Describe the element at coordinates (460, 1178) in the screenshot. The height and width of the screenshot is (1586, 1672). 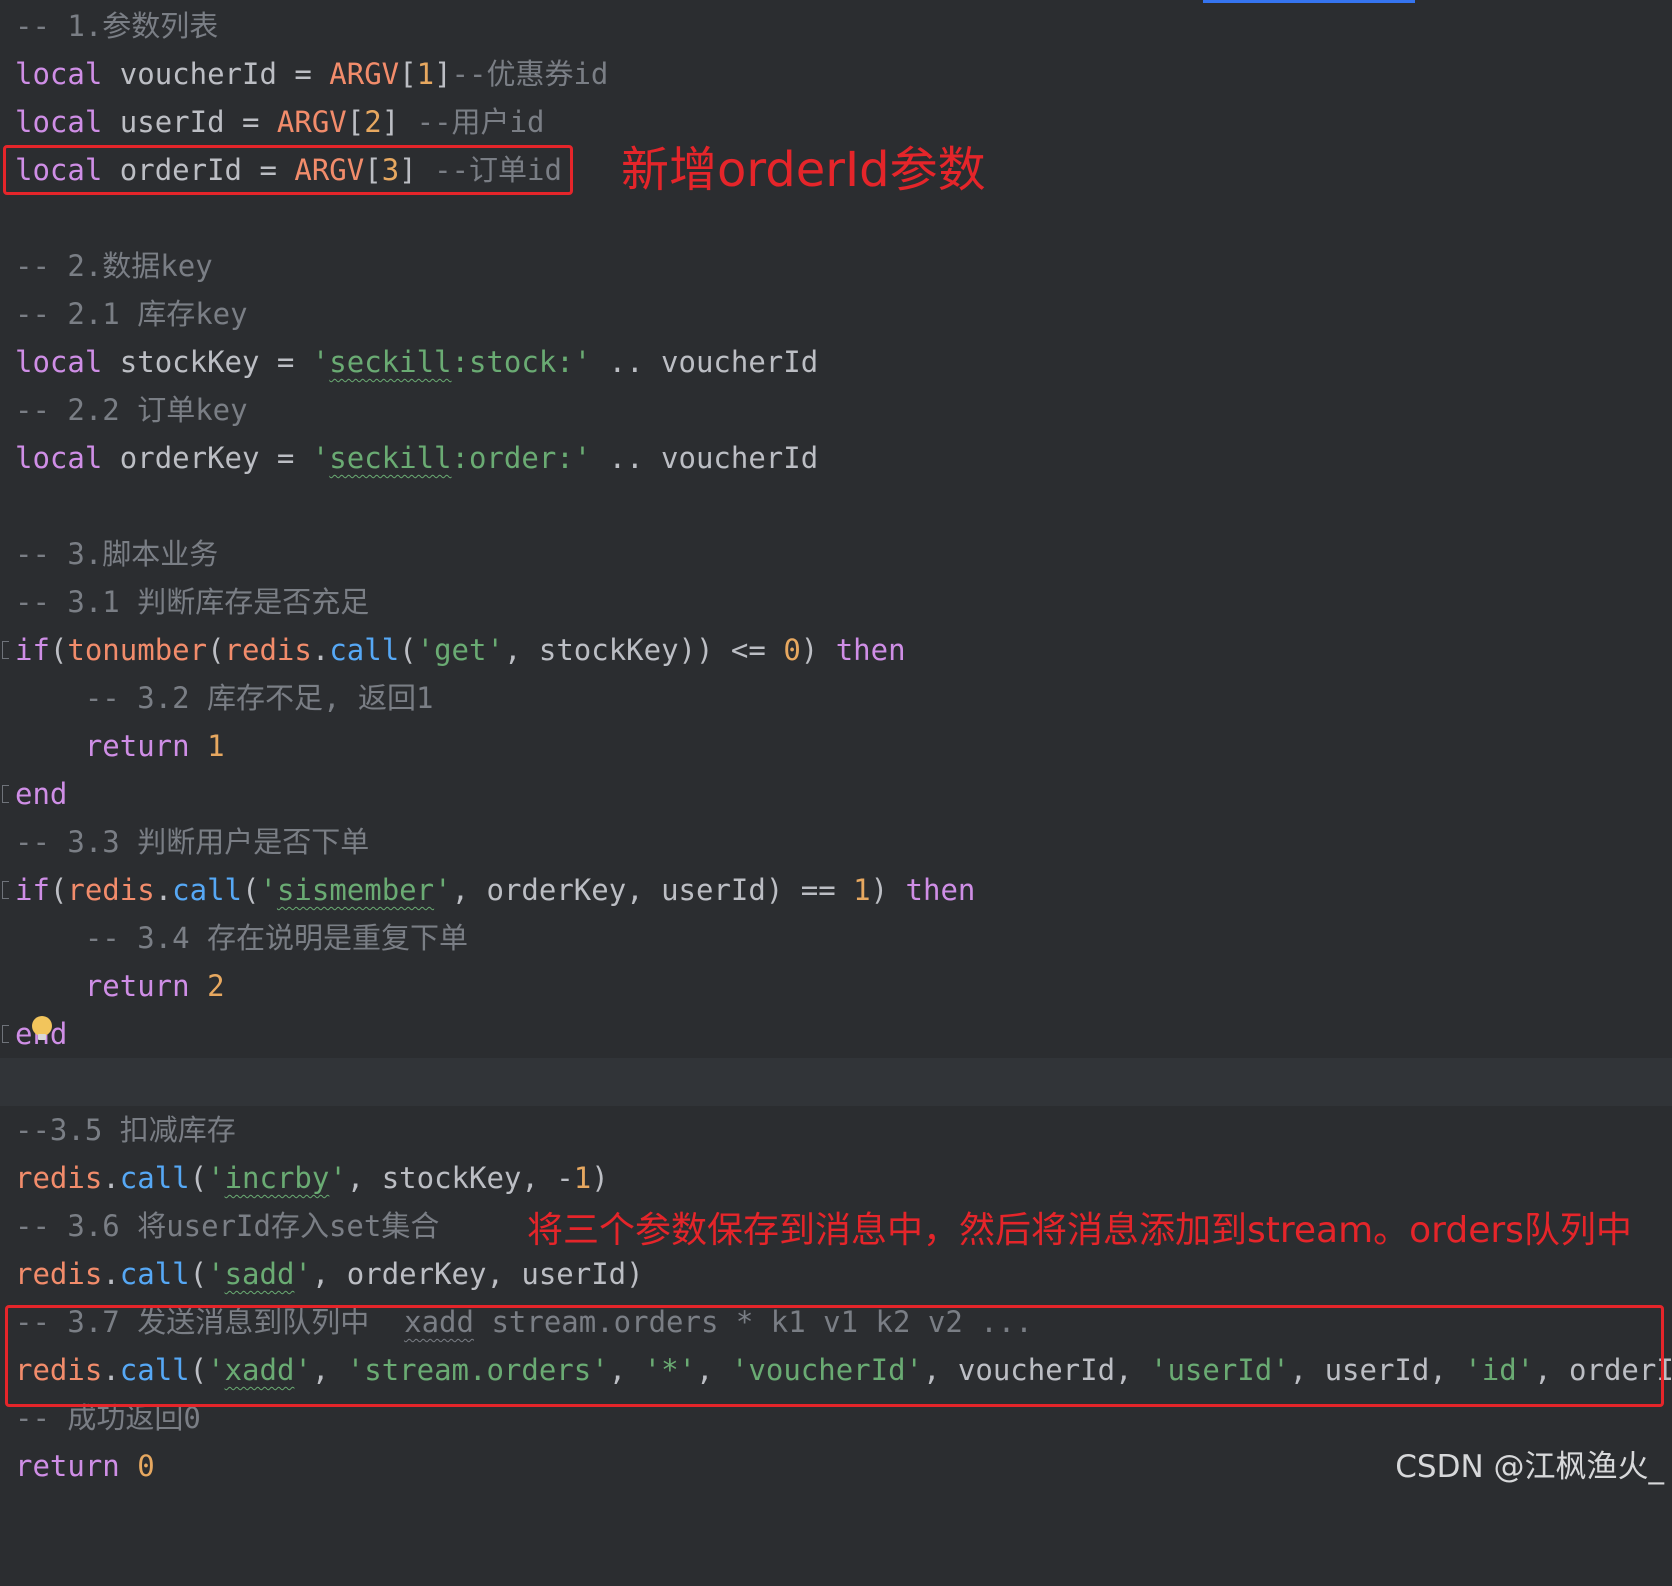
I see `identifier: , stockKey, -` at that location.